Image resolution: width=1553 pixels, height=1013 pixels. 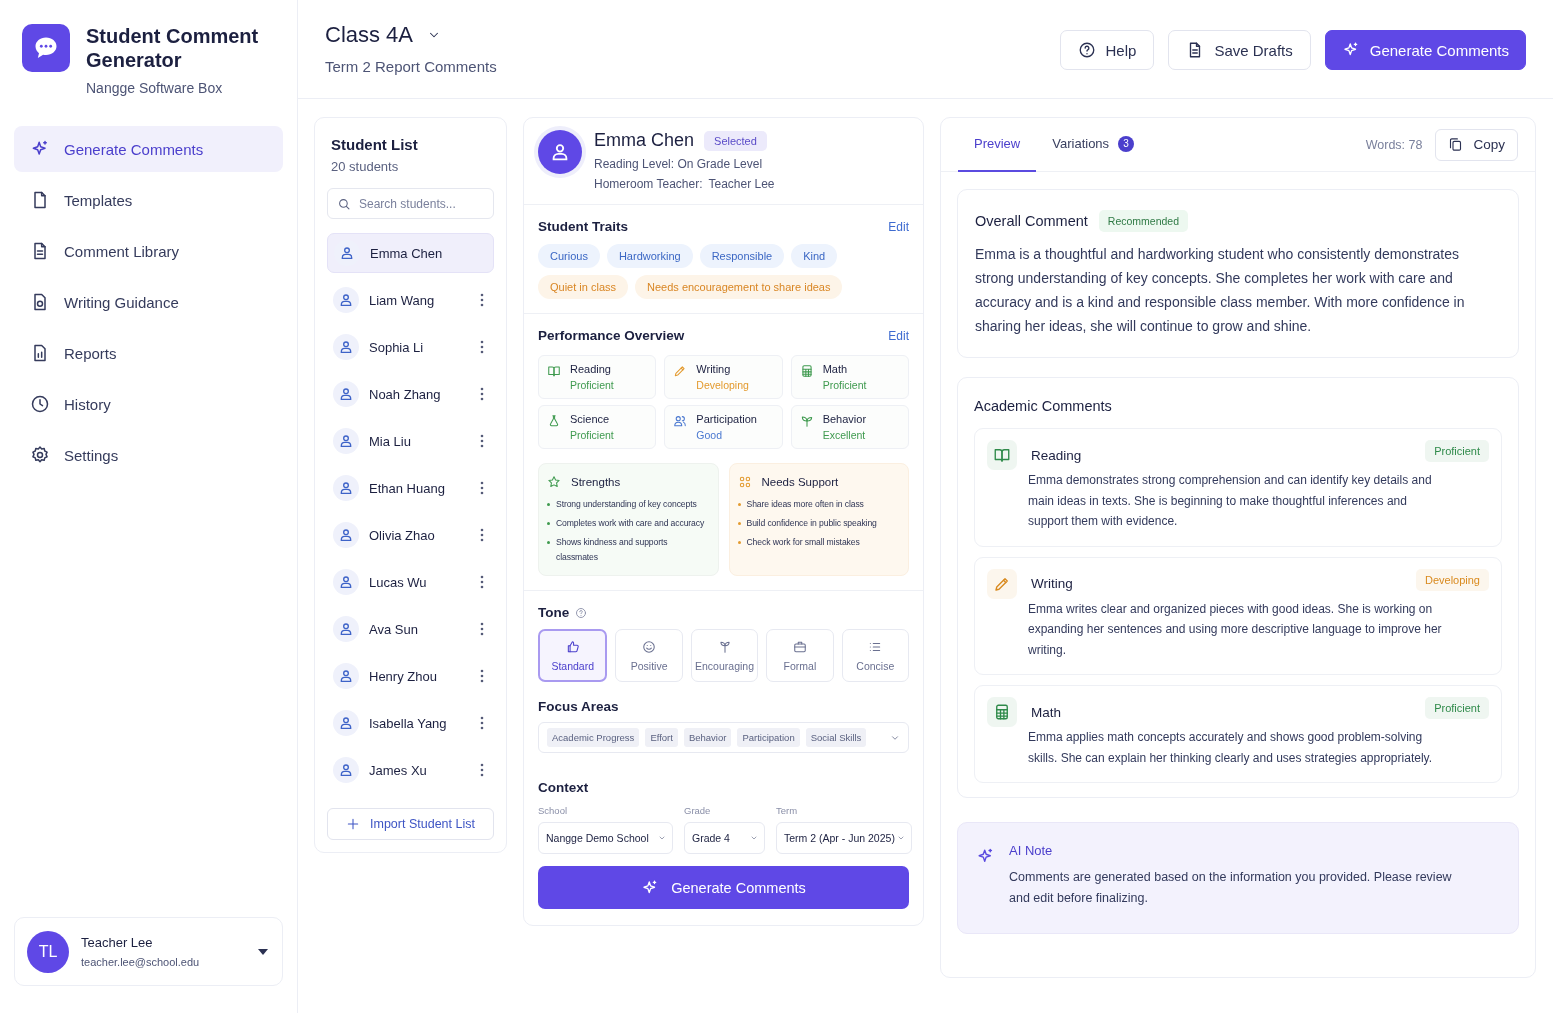 What do you see at coordinates (1107, 50) in the screenshot?
I see `header-button: Help` at bounding box center [1107, 50].